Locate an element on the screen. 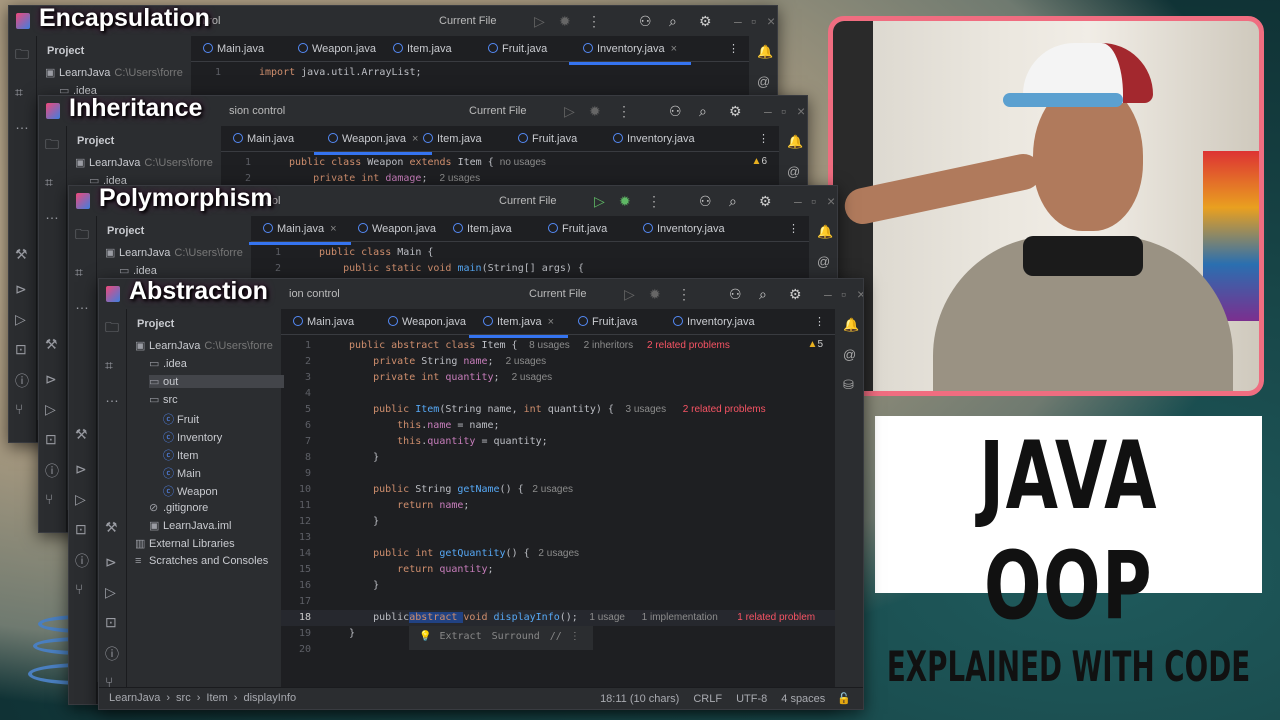 This screenshot has height=720, width=1280. status-indent: 4 spaces is located at coordinates (803, 699).